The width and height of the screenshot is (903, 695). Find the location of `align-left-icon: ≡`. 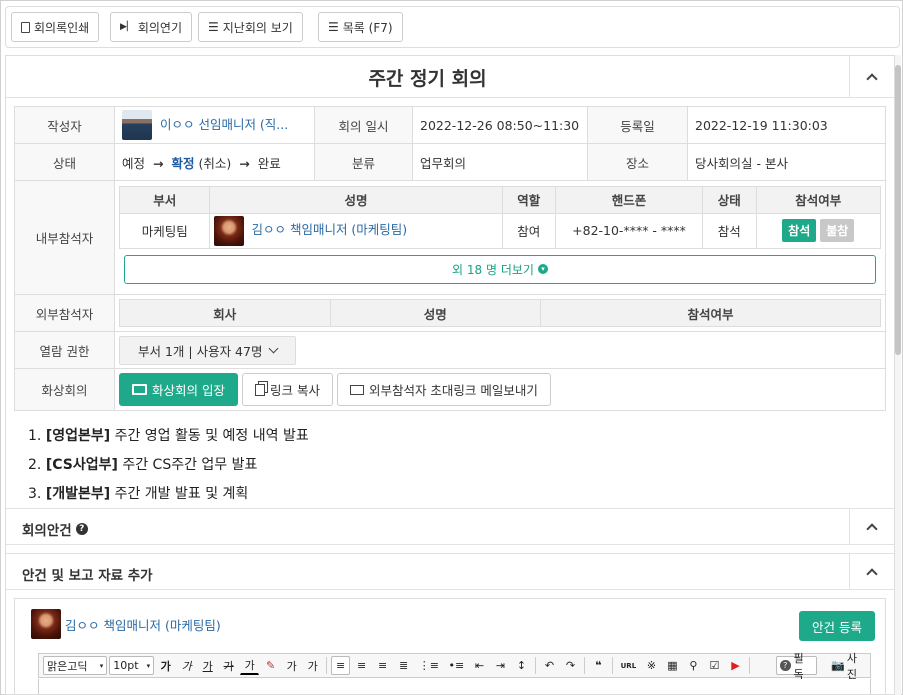

align-left-icon: ≡ is located at coordinates (341, 665).